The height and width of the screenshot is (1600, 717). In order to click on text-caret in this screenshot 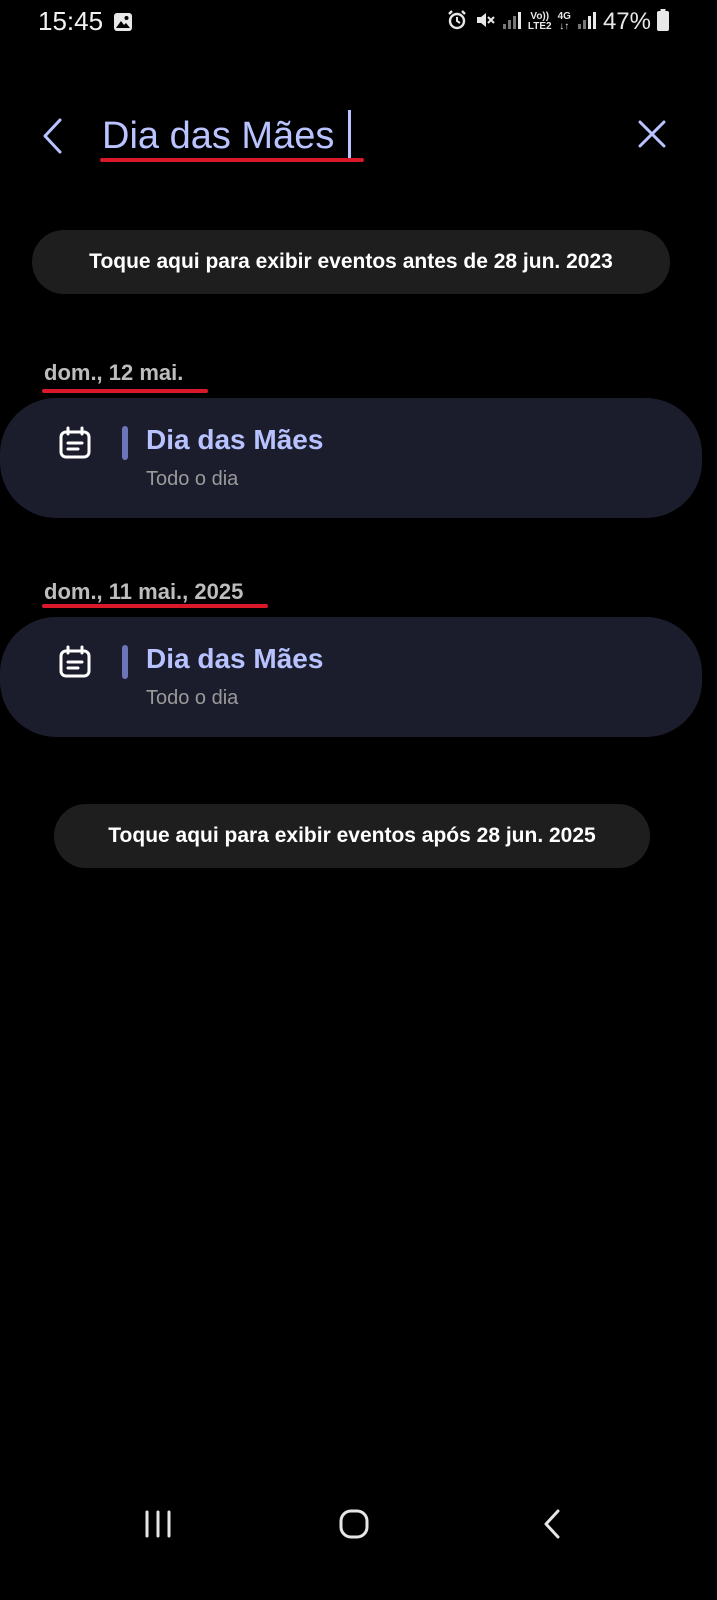, I will do `click(349, 134)`.